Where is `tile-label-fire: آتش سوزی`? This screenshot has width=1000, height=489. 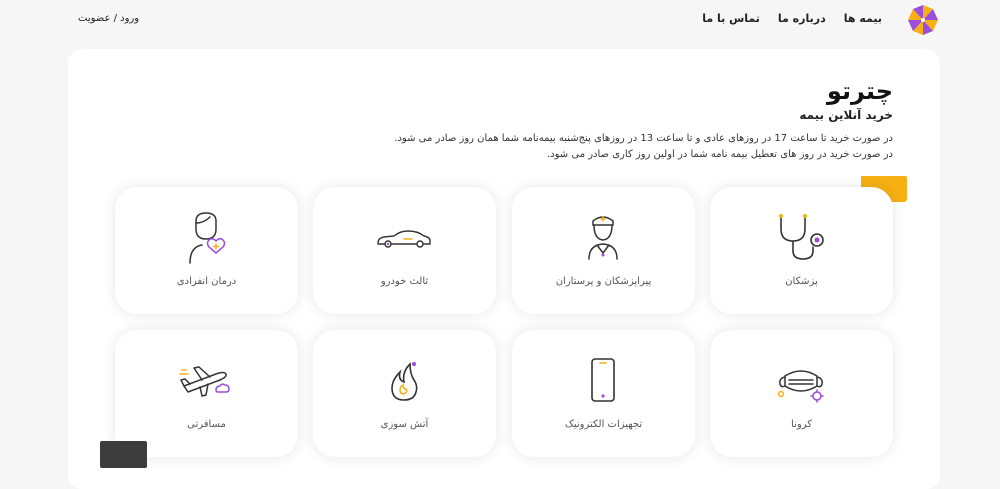 tile-label-fire: آتش سوزی is located at coordinates (404, 424).